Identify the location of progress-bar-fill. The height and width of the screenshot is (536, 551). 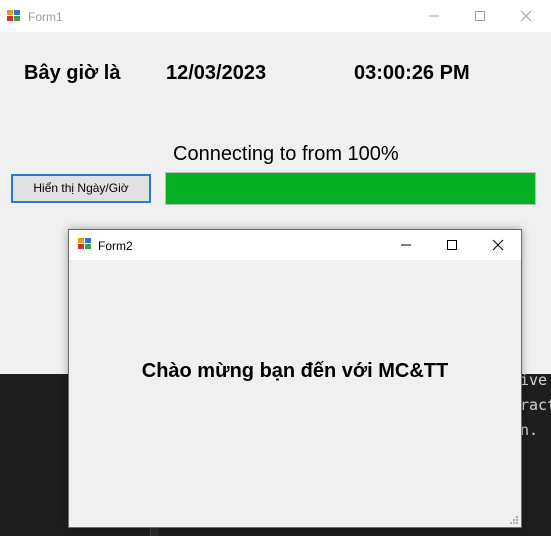
(350, 188).